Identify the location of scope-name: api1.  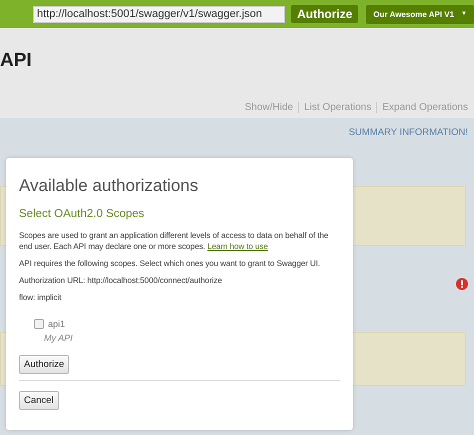
(57, 324).